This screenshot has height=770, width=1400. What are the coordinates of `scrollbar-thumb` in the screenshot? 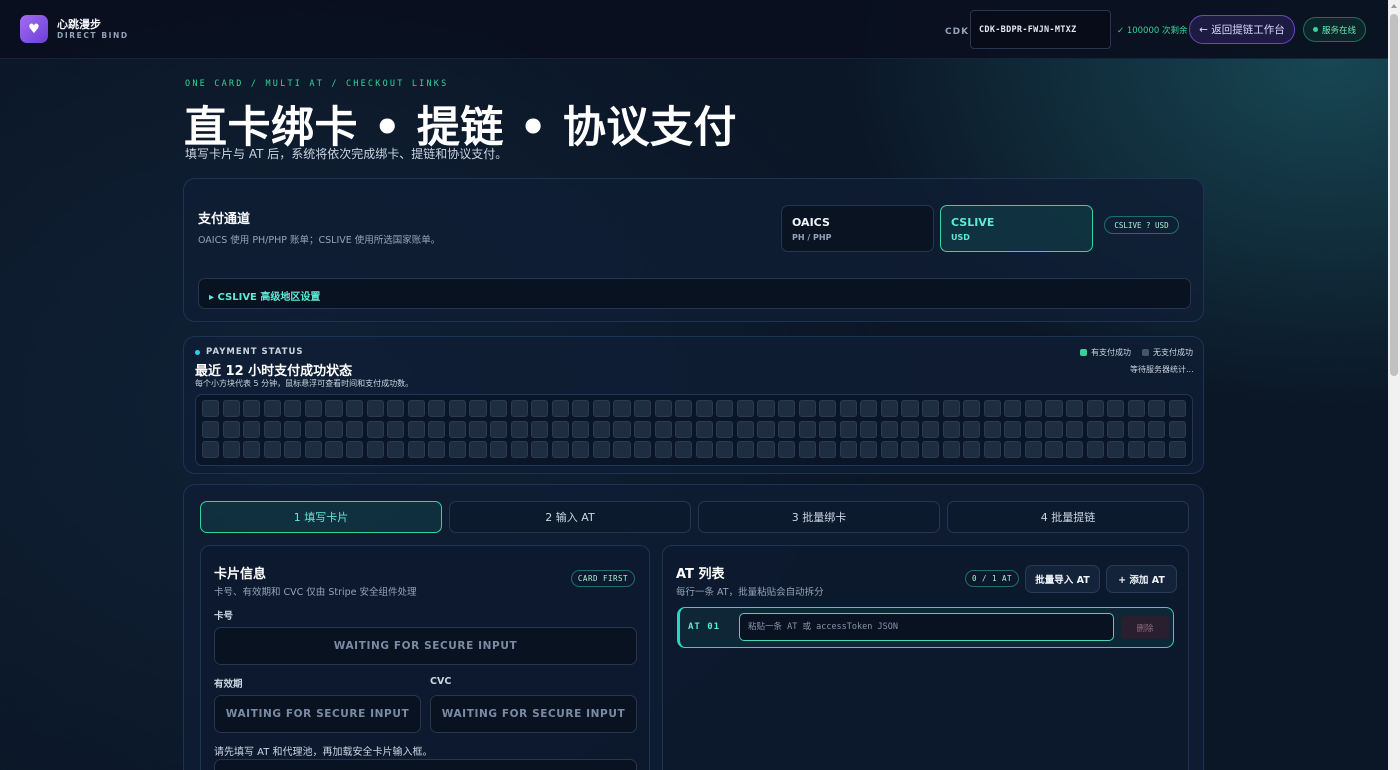 It's located at (1394, 195).